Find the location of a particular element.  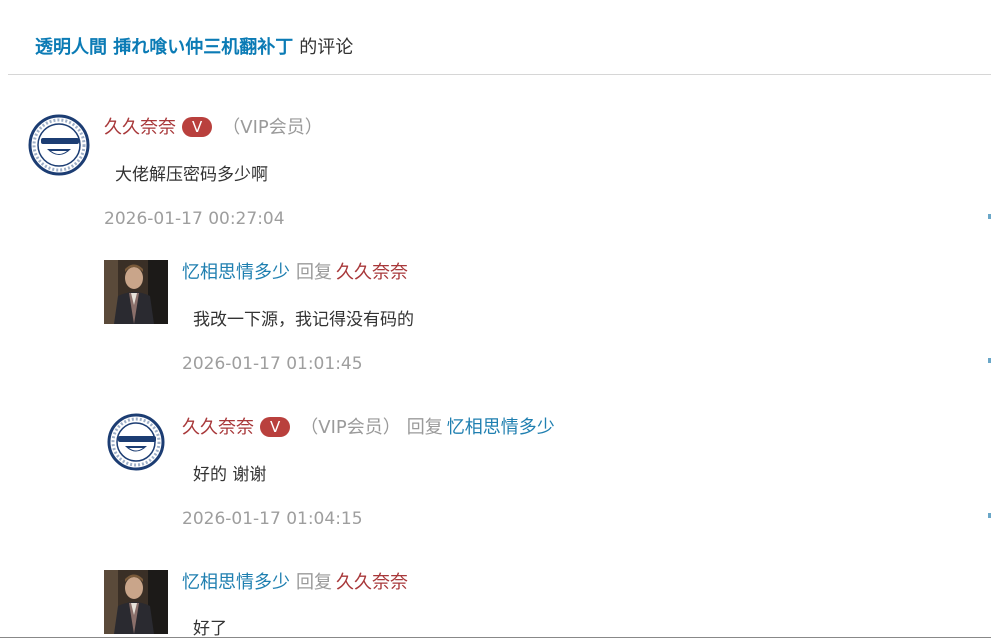

comments-suffix: 的评论 is located at coordinates (326, 47).